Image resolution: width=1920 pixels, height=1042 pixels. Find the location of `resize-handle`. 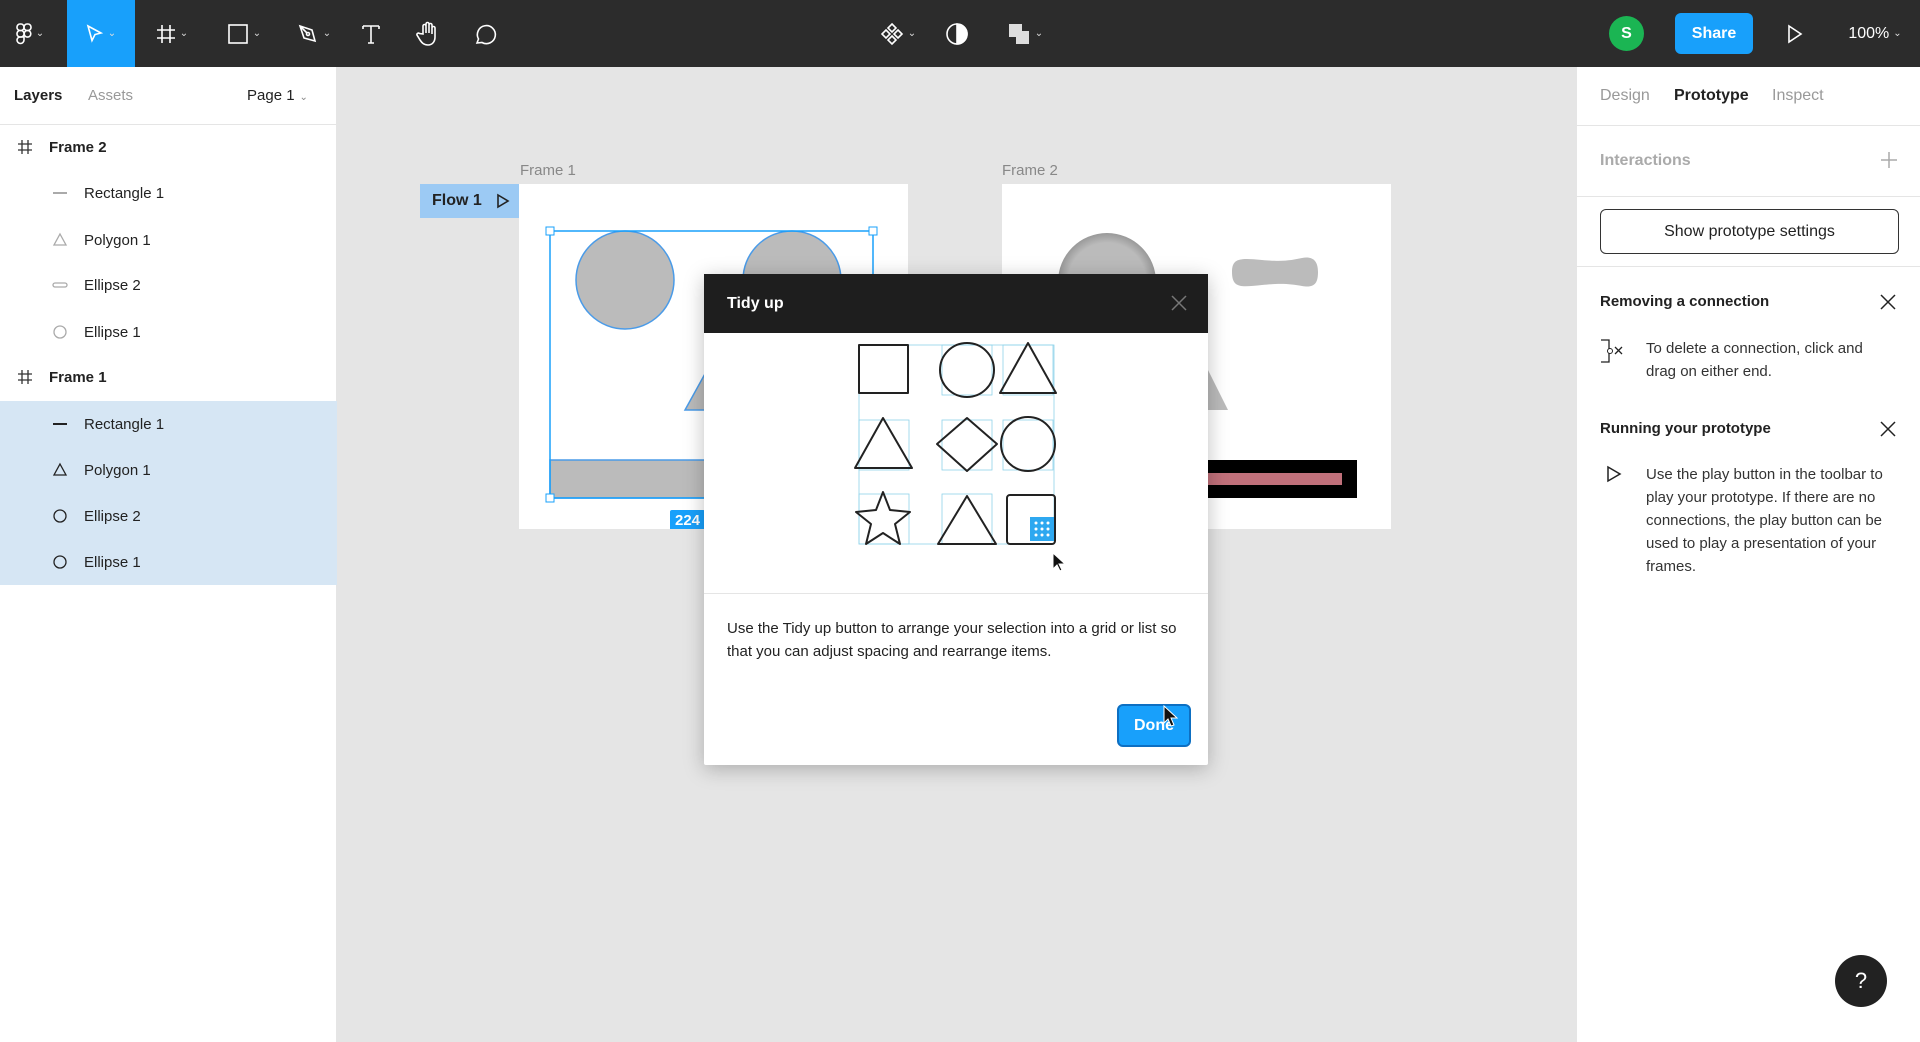

resize-handle is located at coordinates (873, 231).